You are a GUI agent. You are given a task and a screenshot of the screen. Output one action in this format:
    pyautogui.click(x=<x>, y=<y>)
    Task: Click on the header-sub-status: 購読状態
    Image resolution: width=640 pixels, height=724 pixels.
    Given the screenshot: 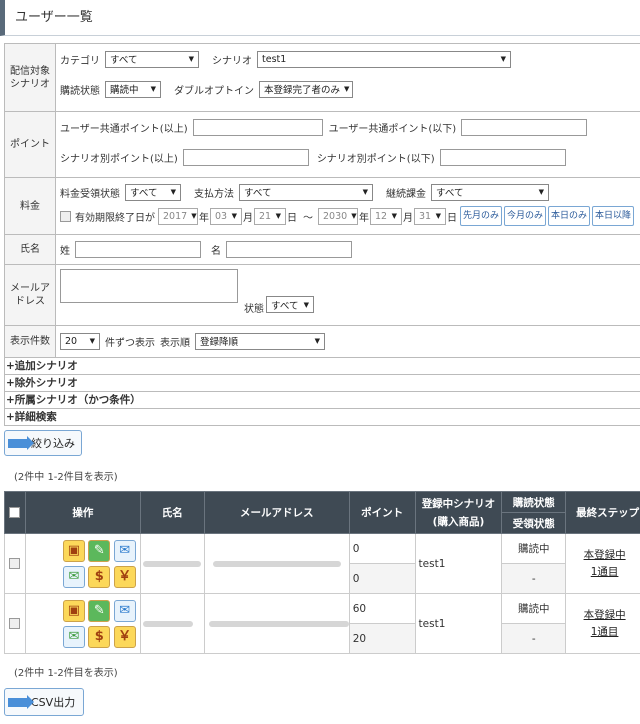 What is the action you would take?
    pyautogui.click(x=534, y=502)
    